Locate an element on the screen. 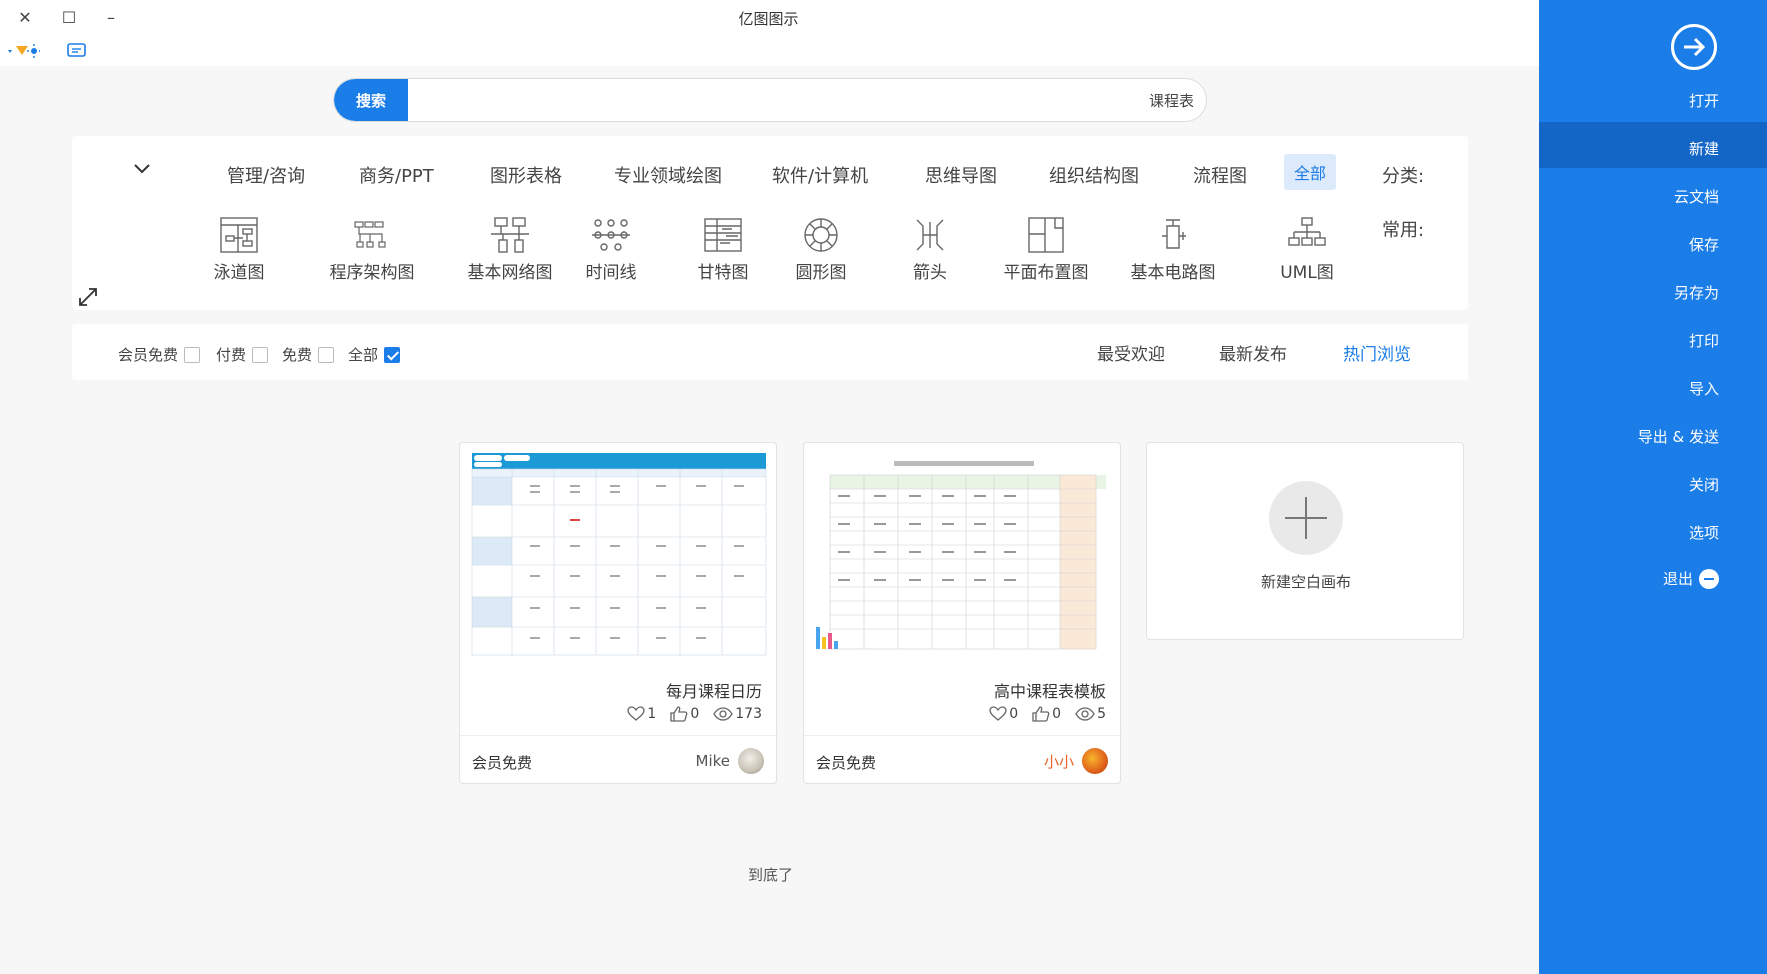  sort-tab-newest: 最新发布 is located at coordinates (1253, 352).